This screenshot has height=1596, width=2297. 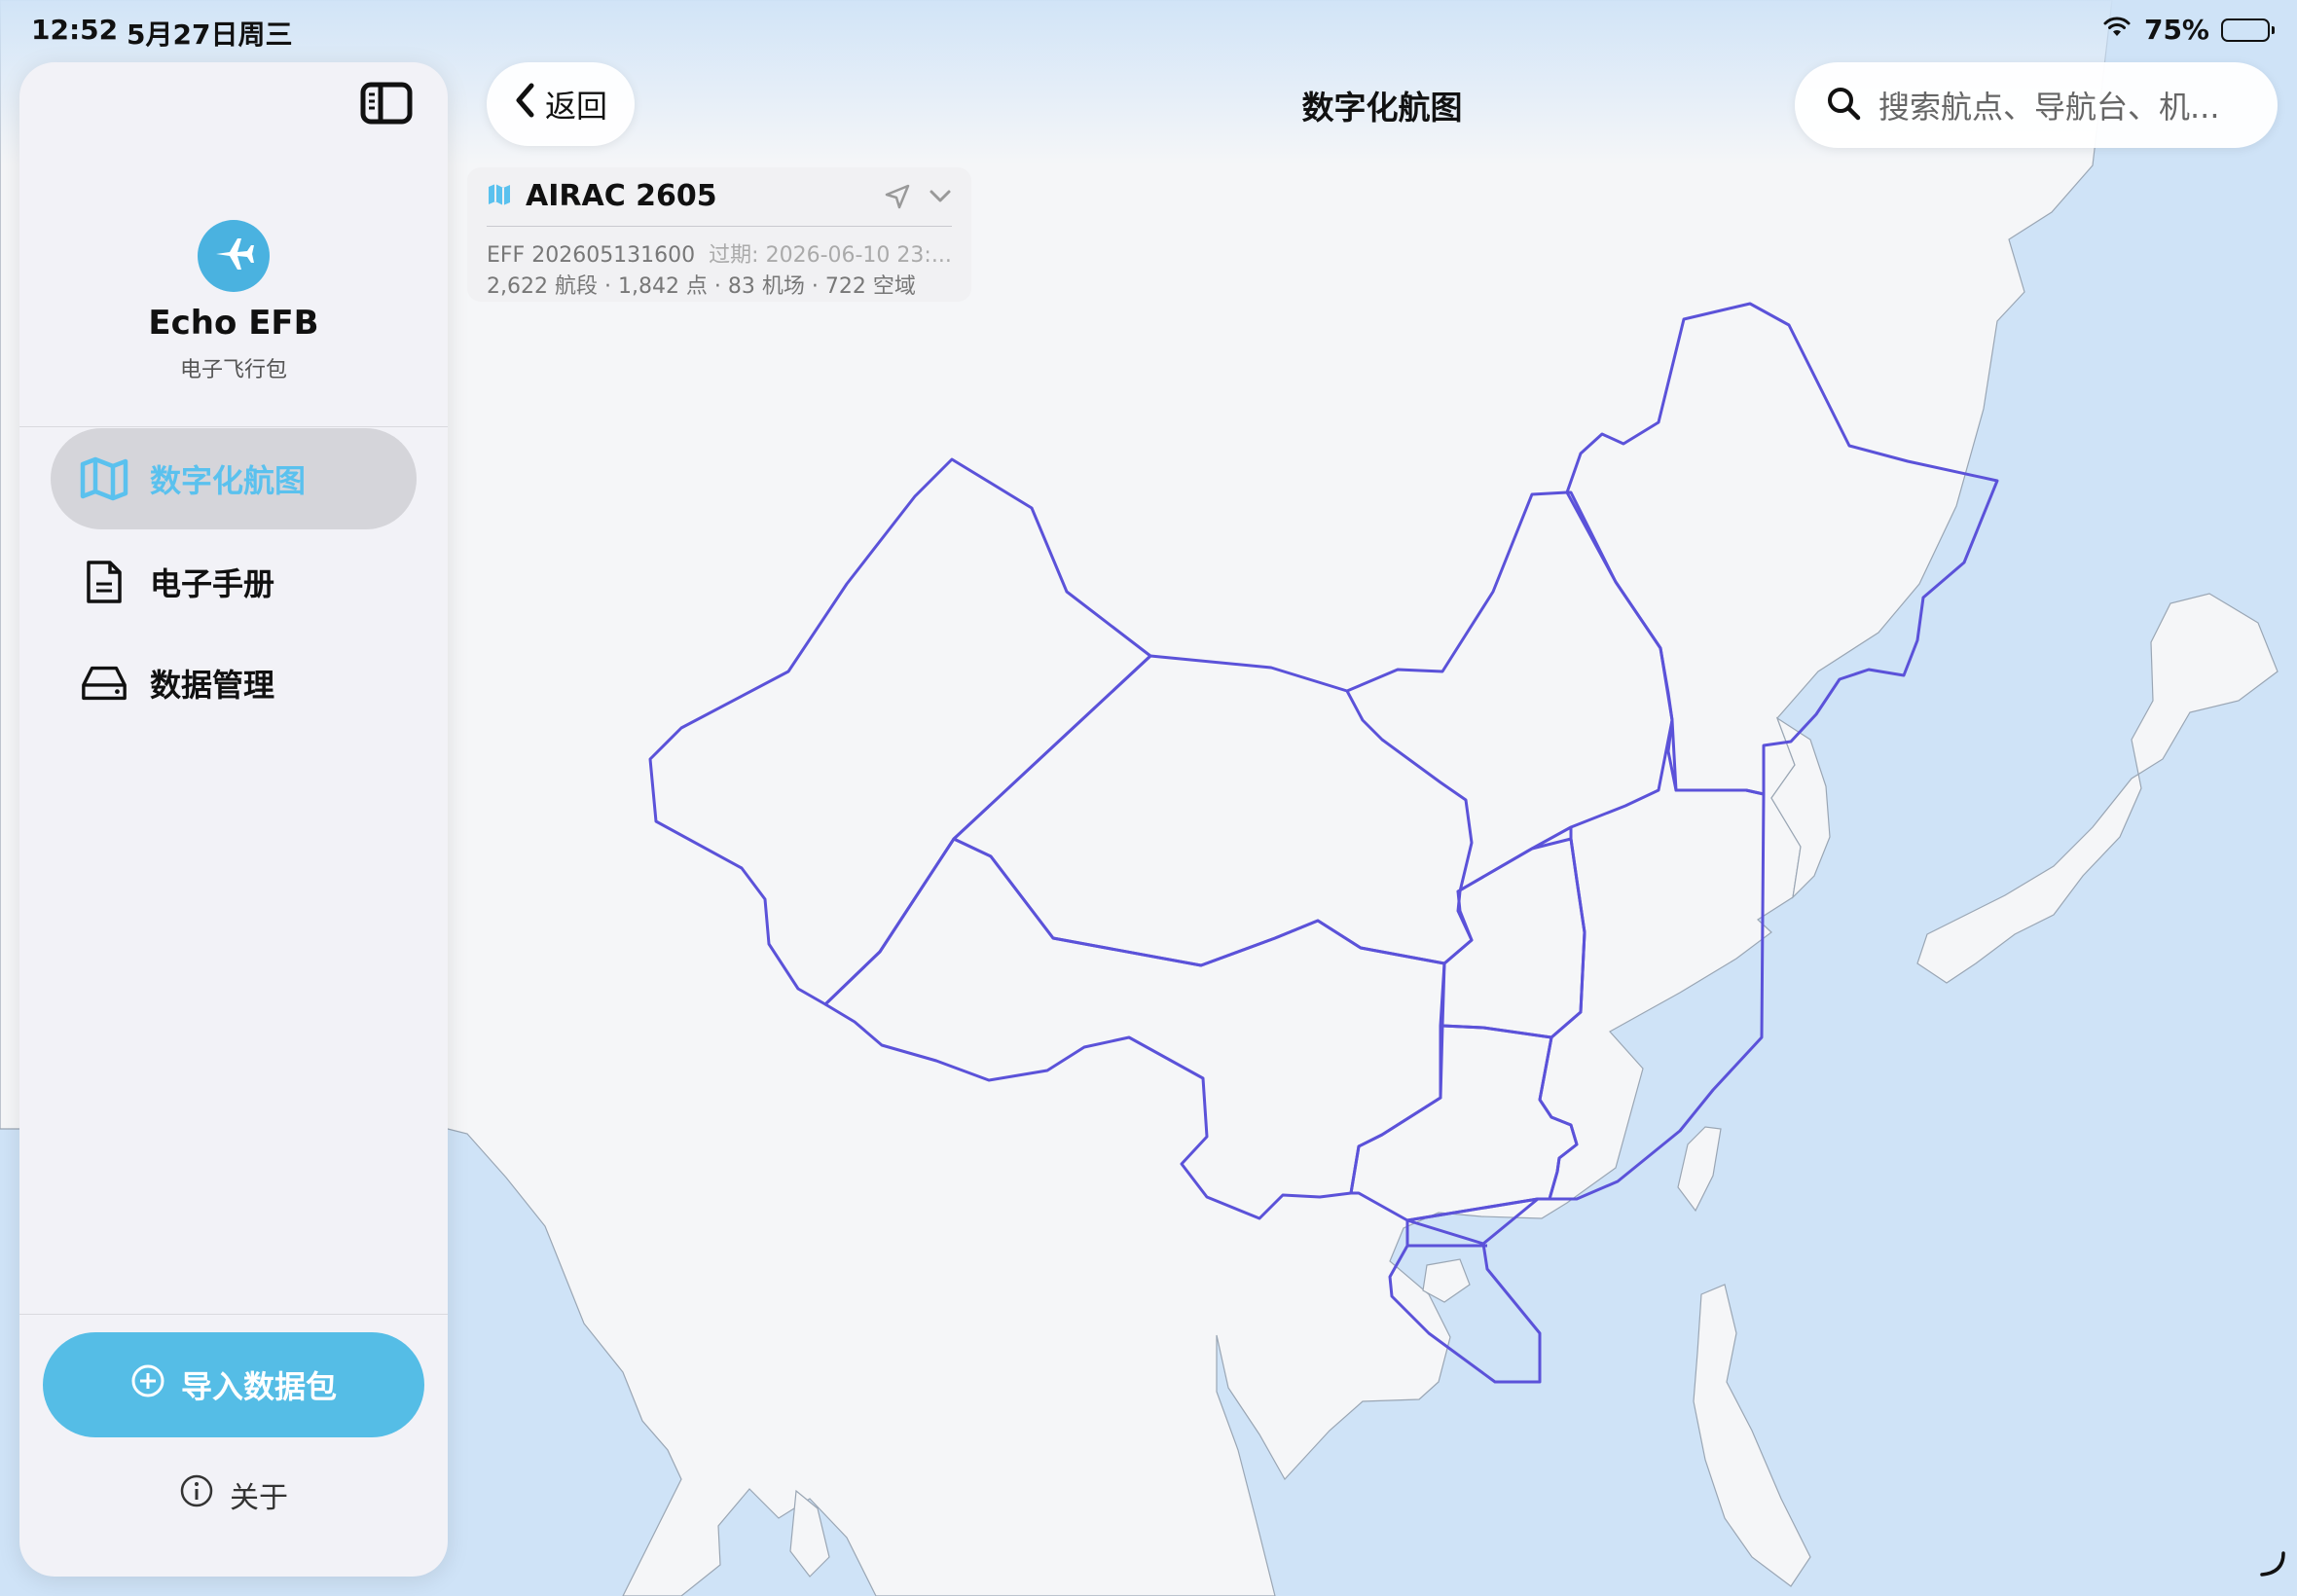 I want to click on status-time: 12:52, so click(x=75, y=30).